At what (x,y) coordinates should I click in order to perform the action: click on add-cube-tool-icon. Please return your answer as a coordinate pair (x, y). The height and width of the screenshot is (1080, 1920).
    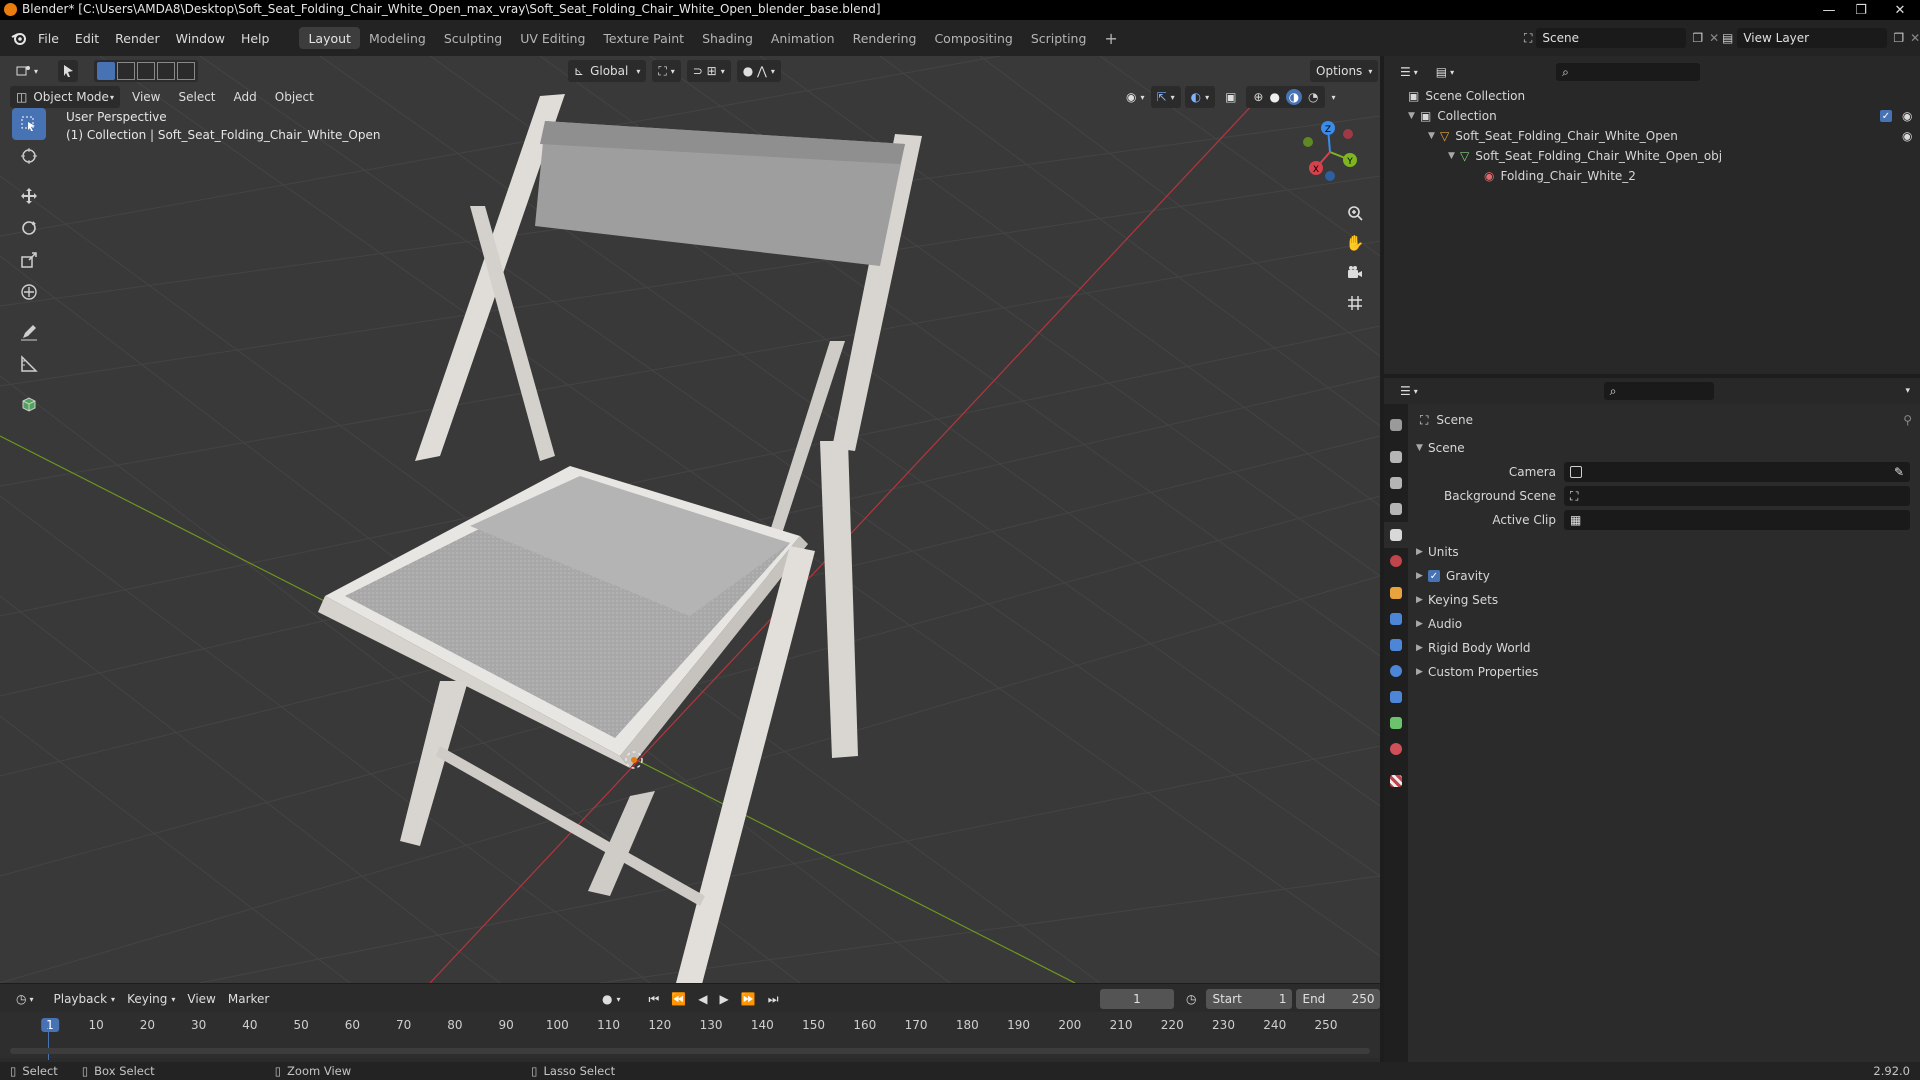
    Looking at the image, I should click on (29, 404).